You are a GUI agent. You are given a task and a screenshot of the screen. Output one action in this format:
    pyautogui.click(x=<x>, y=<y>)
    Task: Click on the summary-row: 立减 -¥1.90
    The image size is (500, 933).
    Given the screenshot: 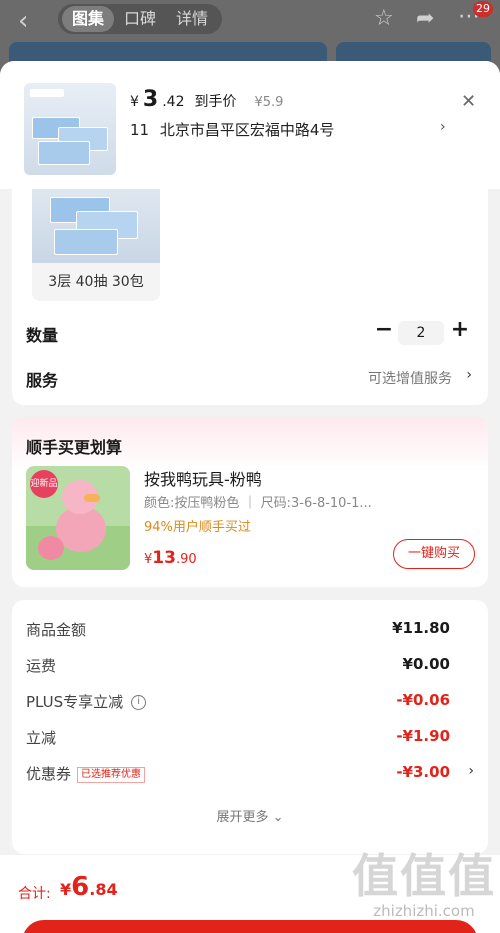 What is the action you would take?
    pyautogui.click(x=250, y=737)
    